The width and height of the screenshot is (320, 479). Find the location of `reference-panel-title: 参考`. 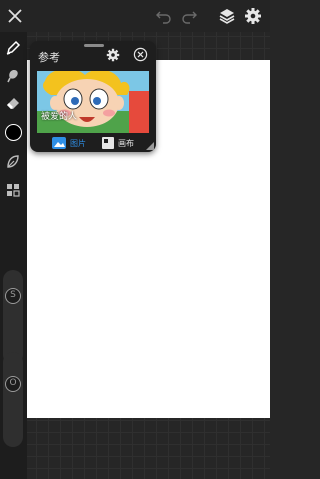

reference-panel-title: 参考 is located at coordinates (49, 57).